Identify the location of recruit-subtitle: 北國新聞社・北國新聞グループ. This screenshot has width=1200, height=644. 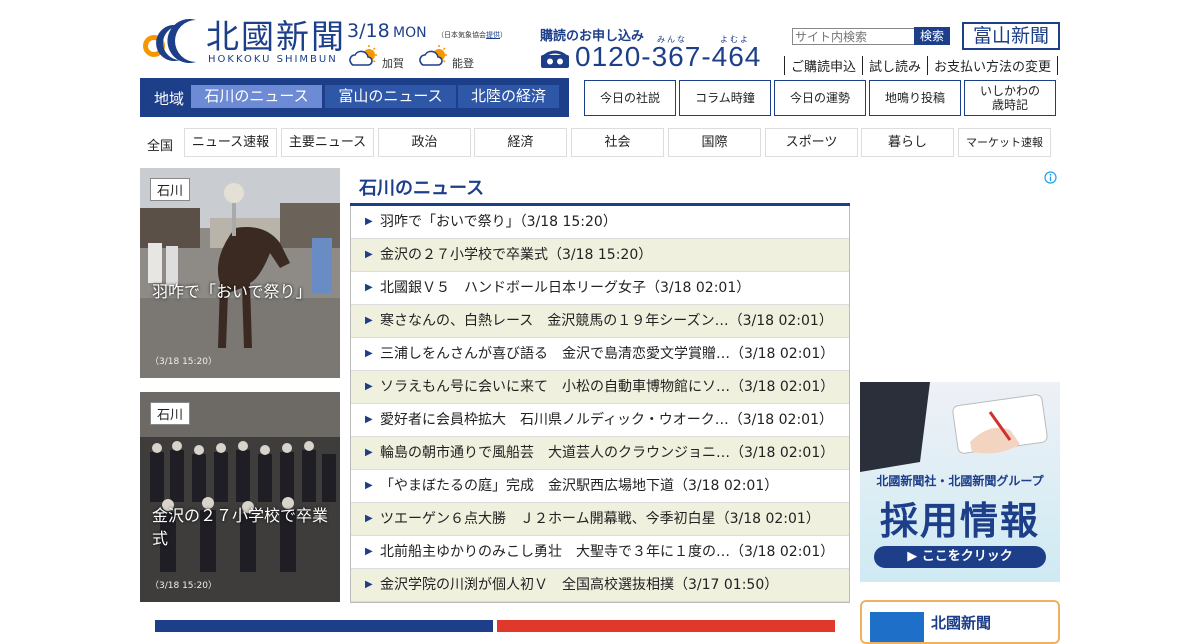
(960, 481).